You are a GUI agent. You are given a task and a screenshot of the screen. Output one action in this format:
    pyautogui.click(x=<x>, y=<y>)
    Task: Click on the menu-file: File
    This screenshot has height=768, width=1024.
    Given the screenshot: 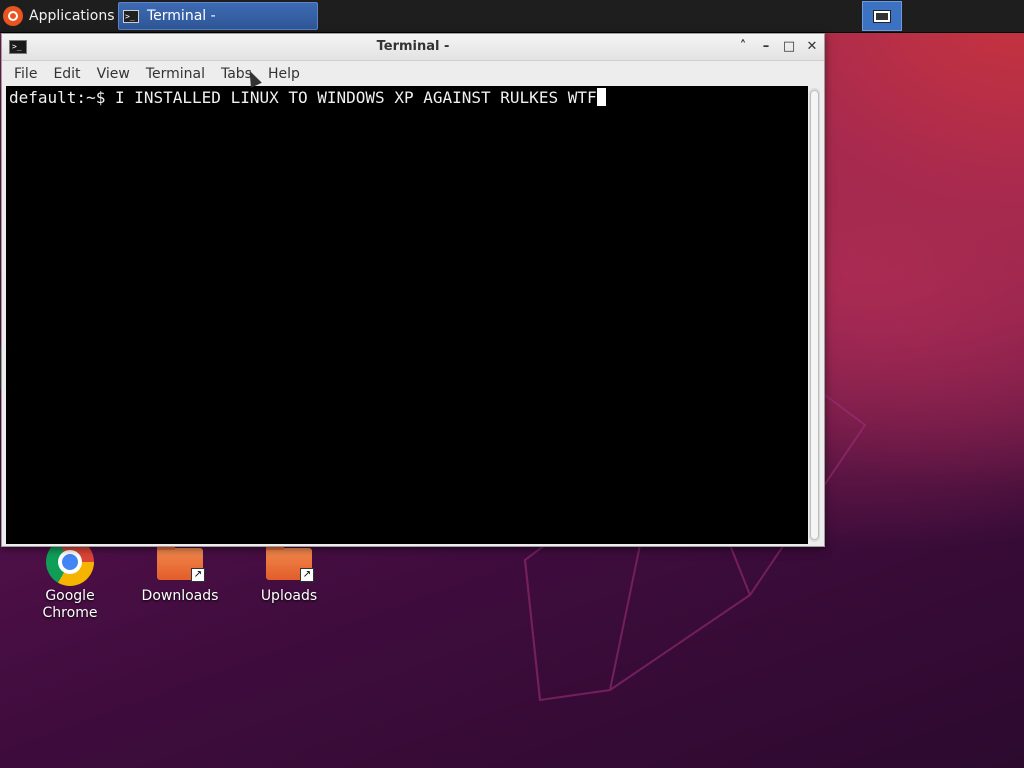 What is the action you would take?
    pyautogui.click(x=25, y=74)
    